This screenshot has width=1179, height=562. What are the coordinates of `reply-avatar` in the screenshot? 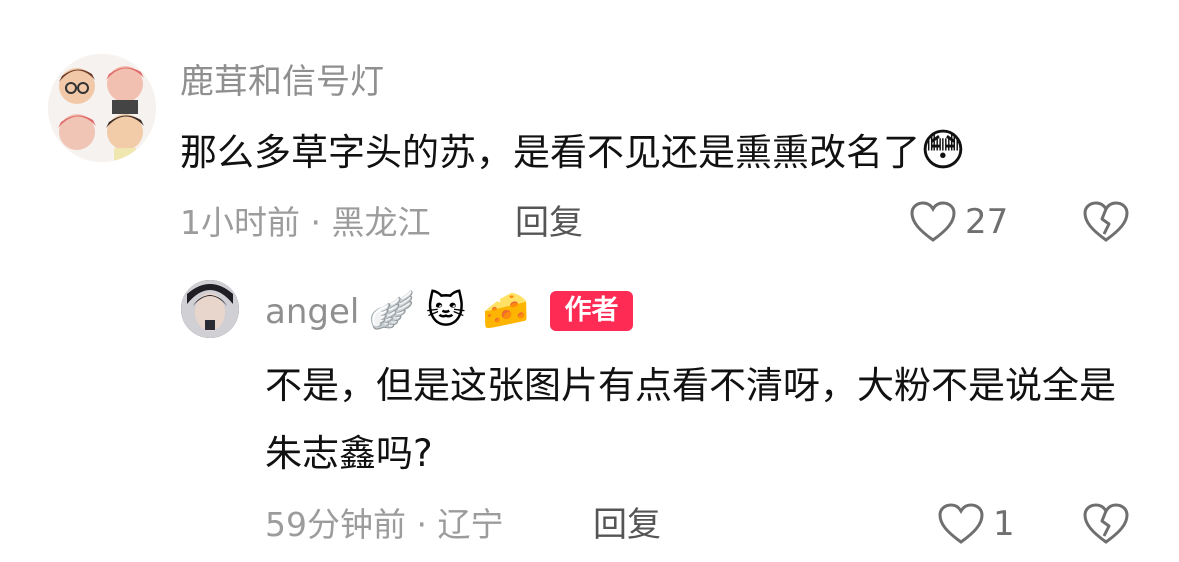 It's located at (210, 309).